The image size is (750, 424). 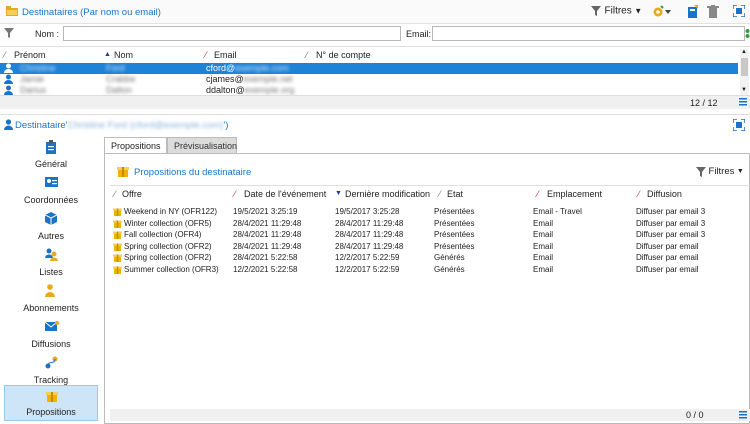 I want to click on people-list-icon, so click(x=51, y=254).